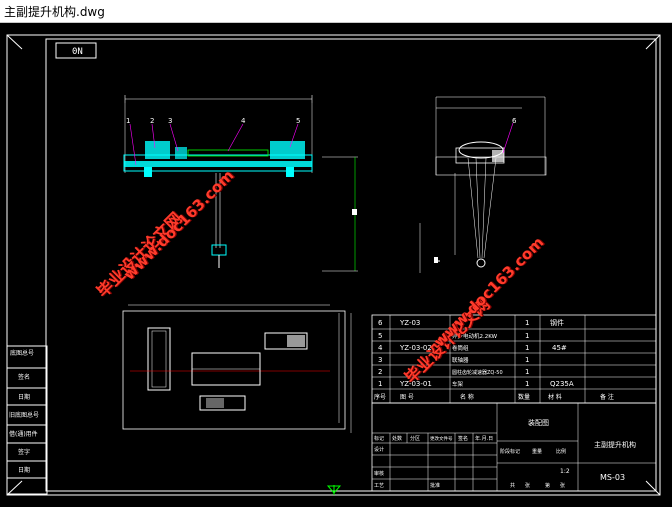 The width and height of the screenshot is (672, 507). What do you see at coordinates (27, 420) in the screenshot?
I see `side-label-block: 底图总号 签名 日期 旧底图总号 借(通)用件 签字 日期` at bounding box center [27, 420].